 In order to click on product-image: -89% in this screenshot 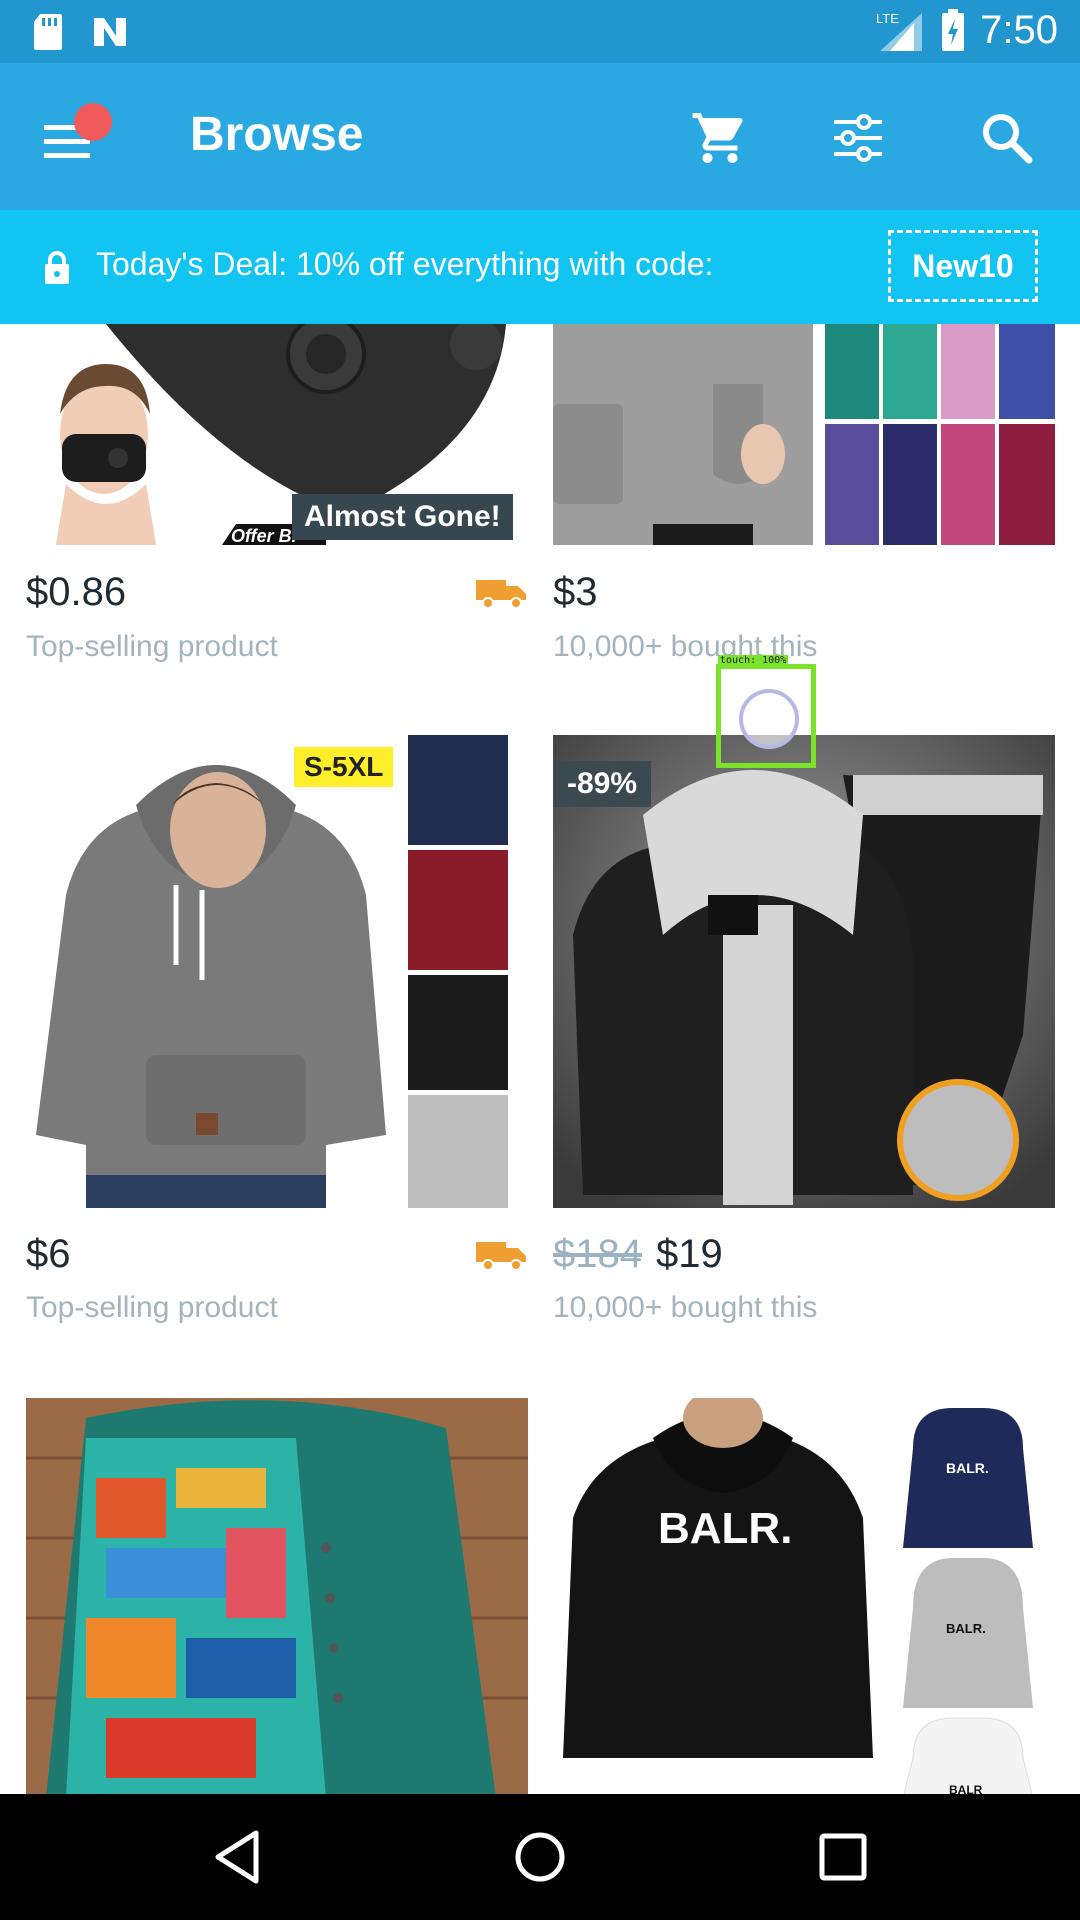, I will do `click(804, 971)`.